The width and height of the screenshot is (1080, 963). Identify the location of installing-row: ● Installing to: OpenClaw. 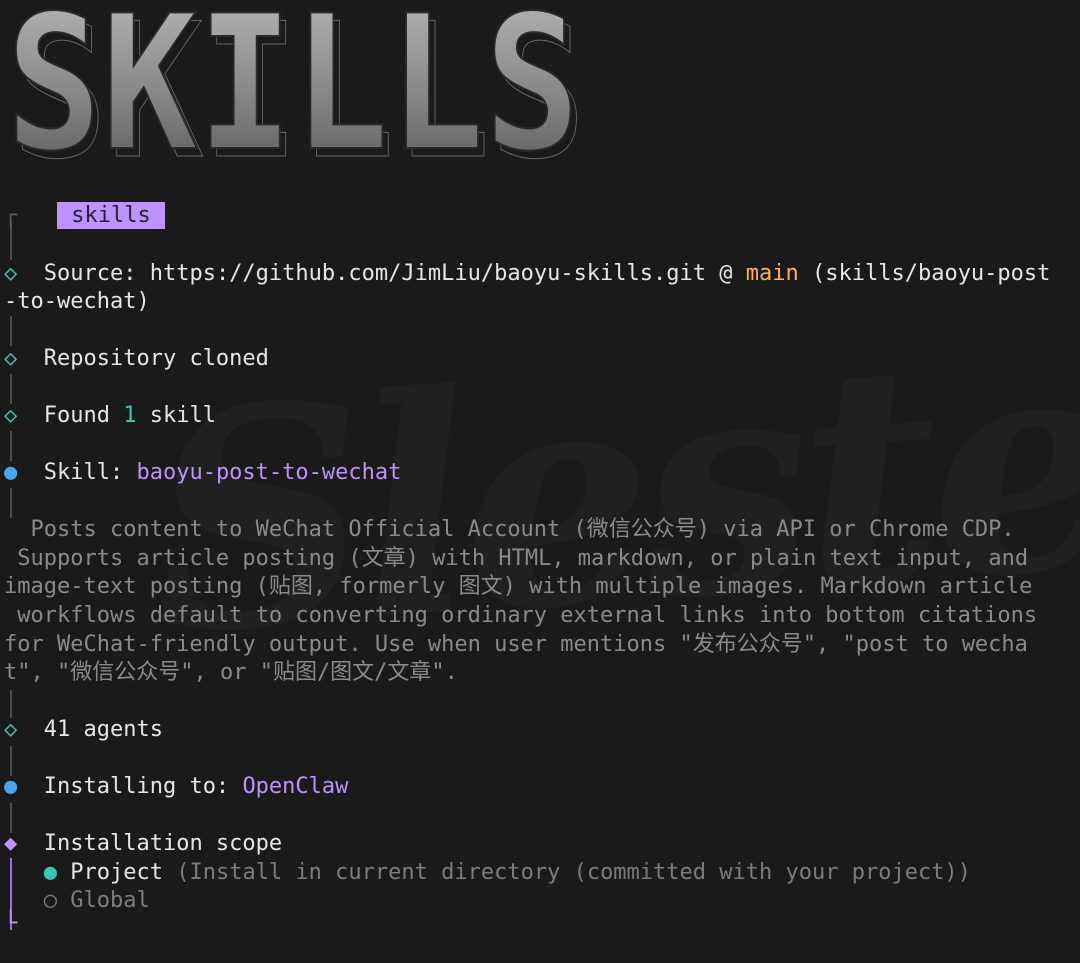
(541, 787).